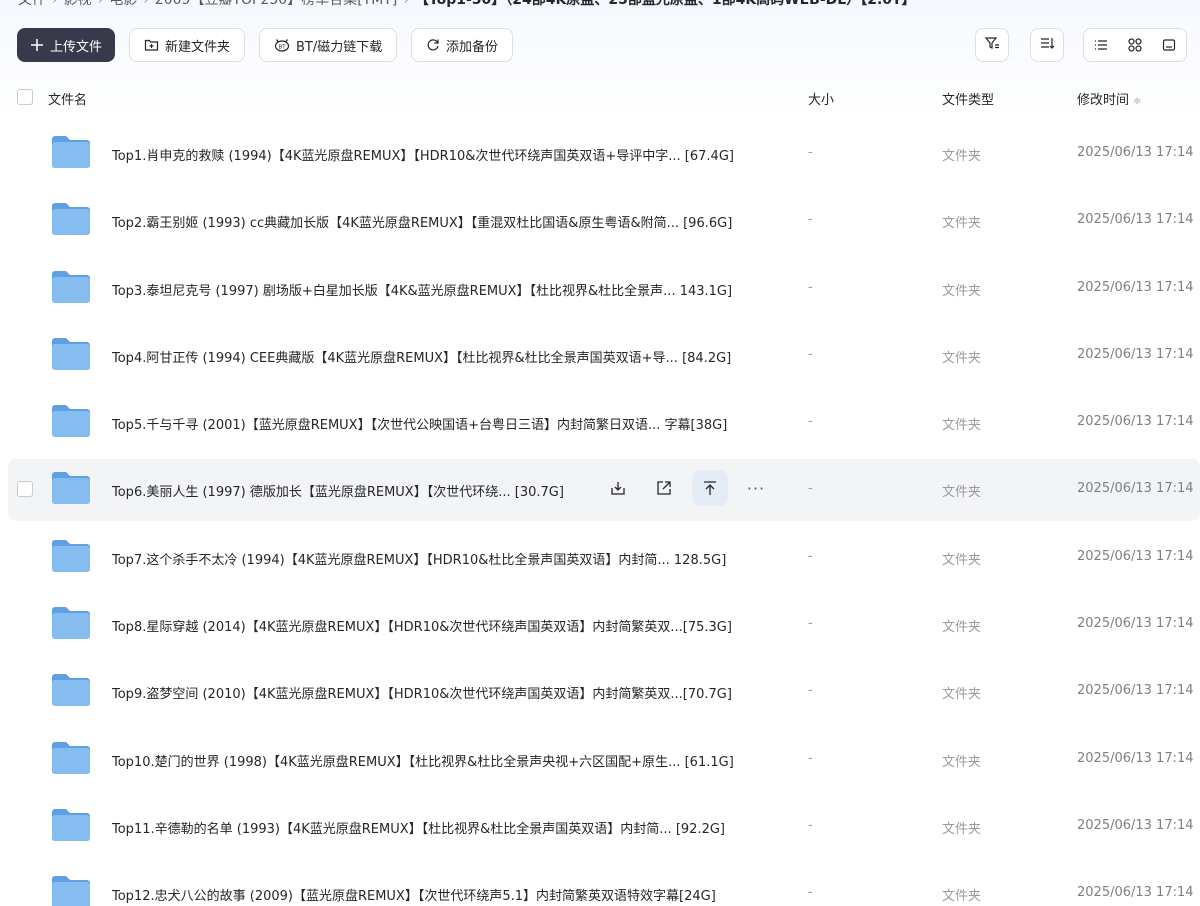 The image size is (1200, 906). What do you see at coordinates (600, 98) in the screenshot?
I see `table-header: 文件名 大小 文件类型 修改时间 ≑` at bounding box center [600, 98].